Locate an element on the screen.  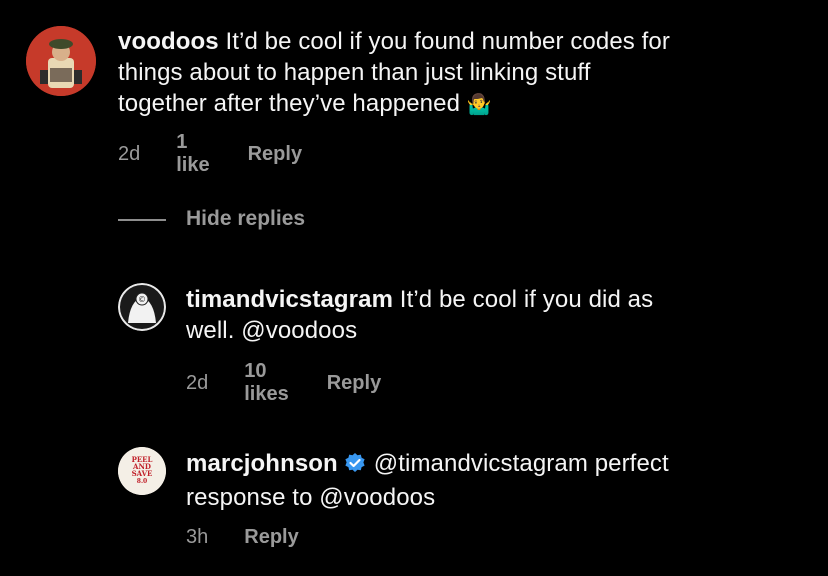
hide-replies-button: Hide replies is located at coordinates (245, 219).